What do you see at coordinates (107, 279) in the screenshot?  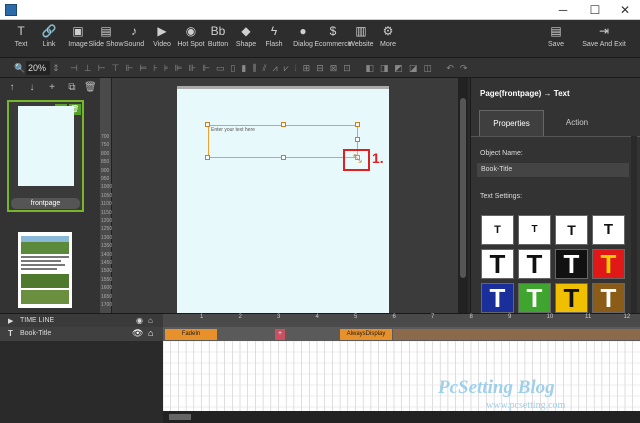 I see `ruler-mark: 1550` at bounding box center [107, 279].